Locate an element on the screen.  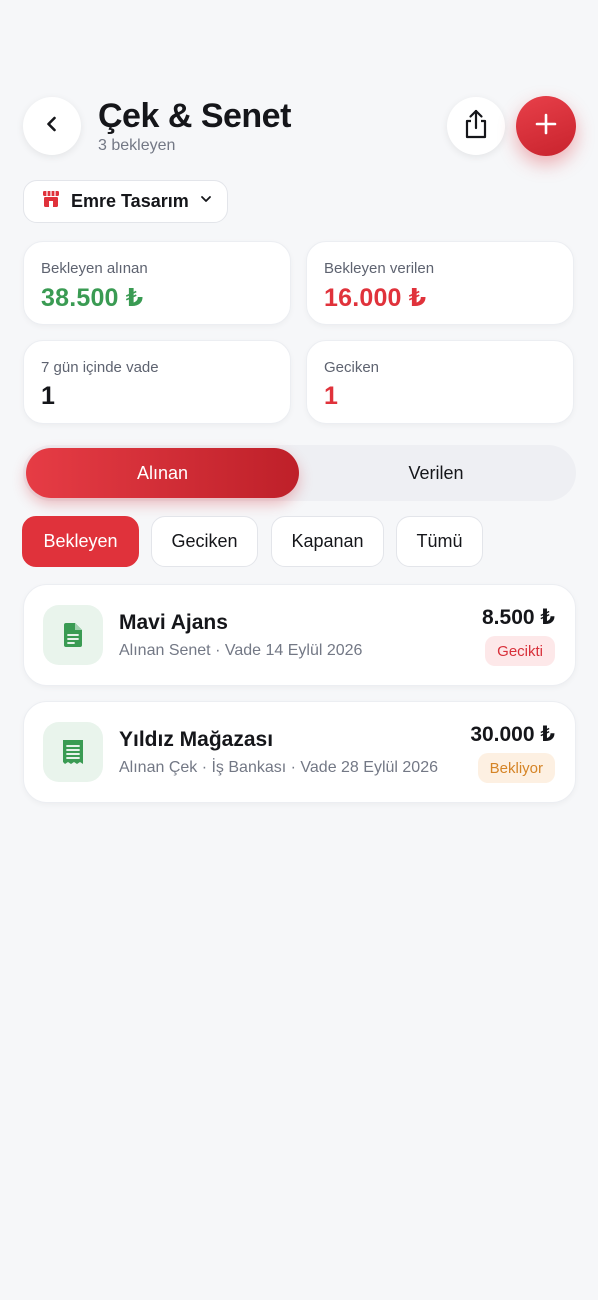
add-button is located at coordinates (546, 126).